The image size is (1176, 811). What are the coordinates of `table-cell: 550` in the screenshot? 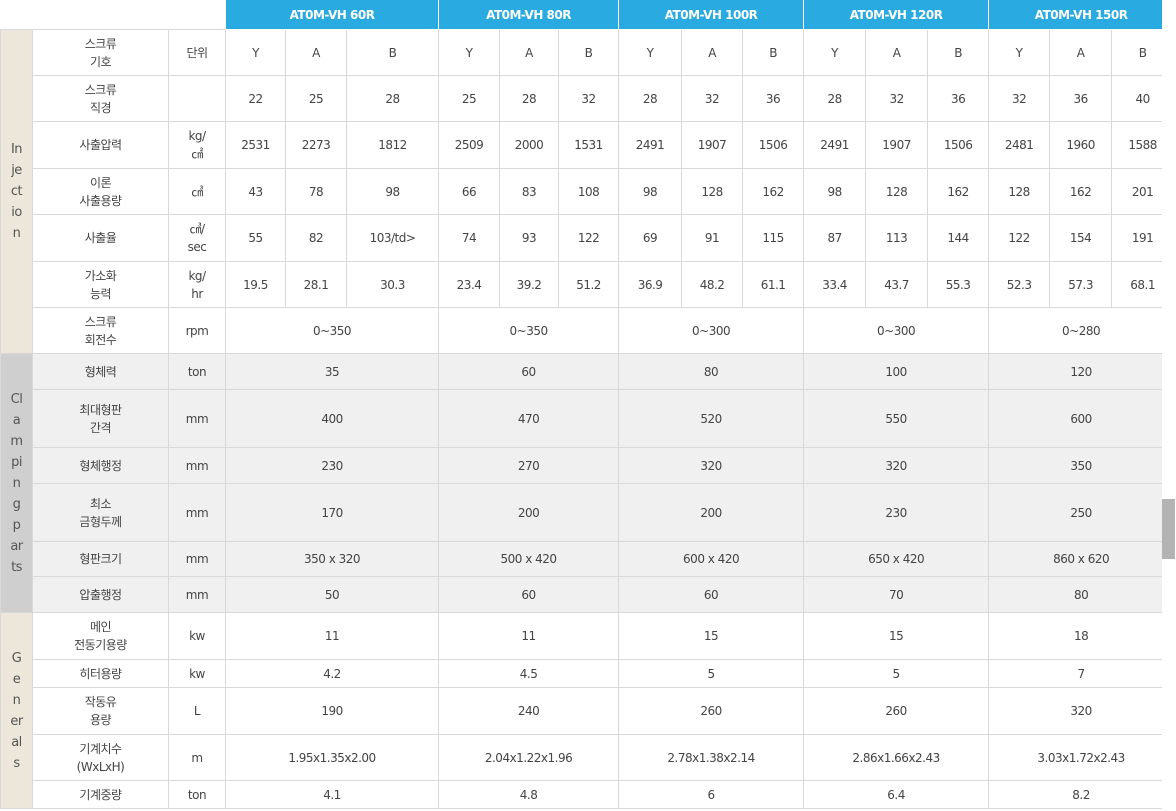 It's located at (896, 418).